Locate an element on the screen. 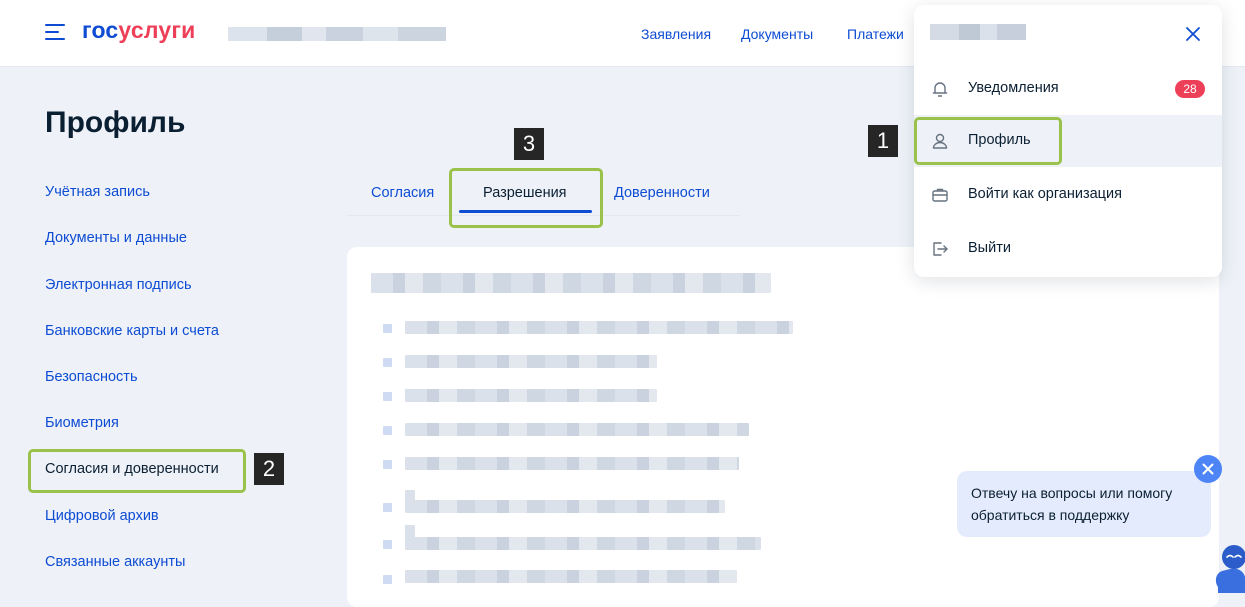 The height and width of the screenshot is (607, 1245). assistant-robot-icon is located at coordinates (1227, 568).